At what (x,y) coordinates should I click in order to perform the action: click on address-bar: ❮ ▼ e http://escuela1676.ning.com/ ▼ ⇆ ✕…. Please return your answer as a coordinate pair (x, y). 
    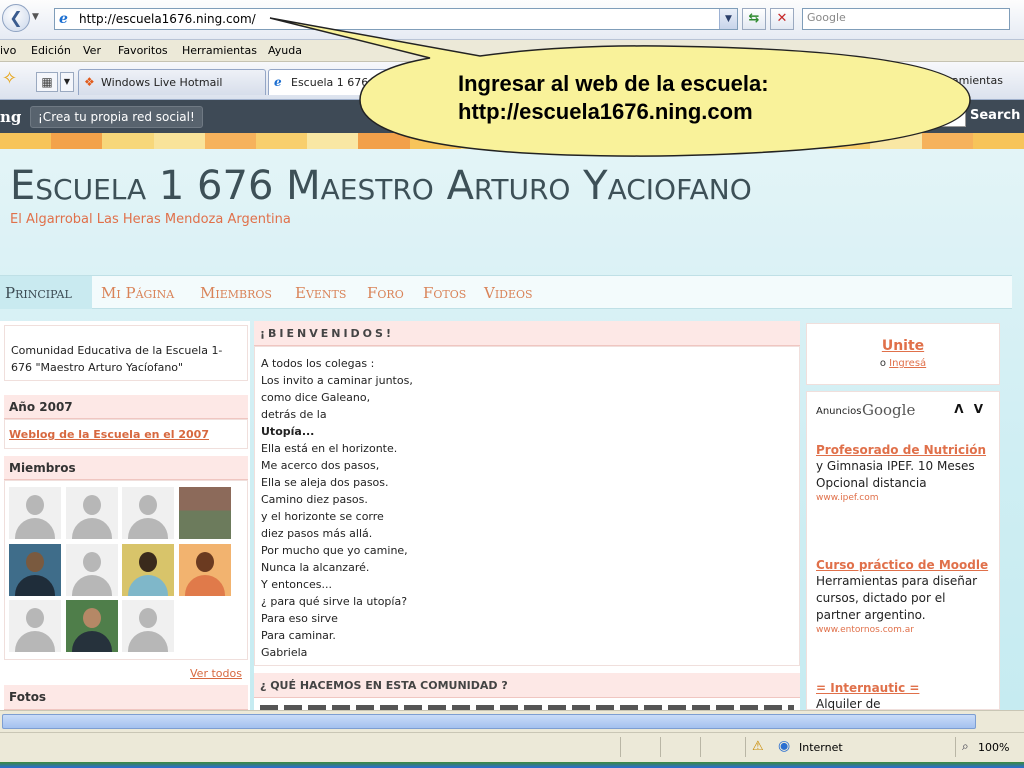
    Looking at the image, I should click on (512, 20).